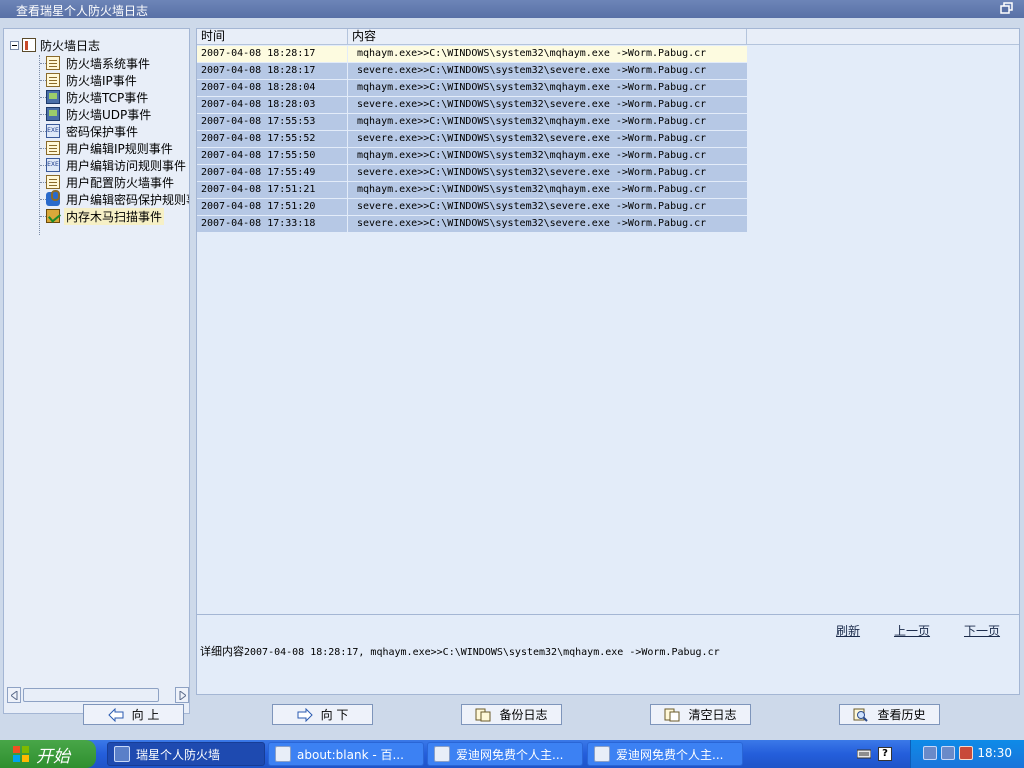  I want to click on start-label: 开始, so click(53, 756).